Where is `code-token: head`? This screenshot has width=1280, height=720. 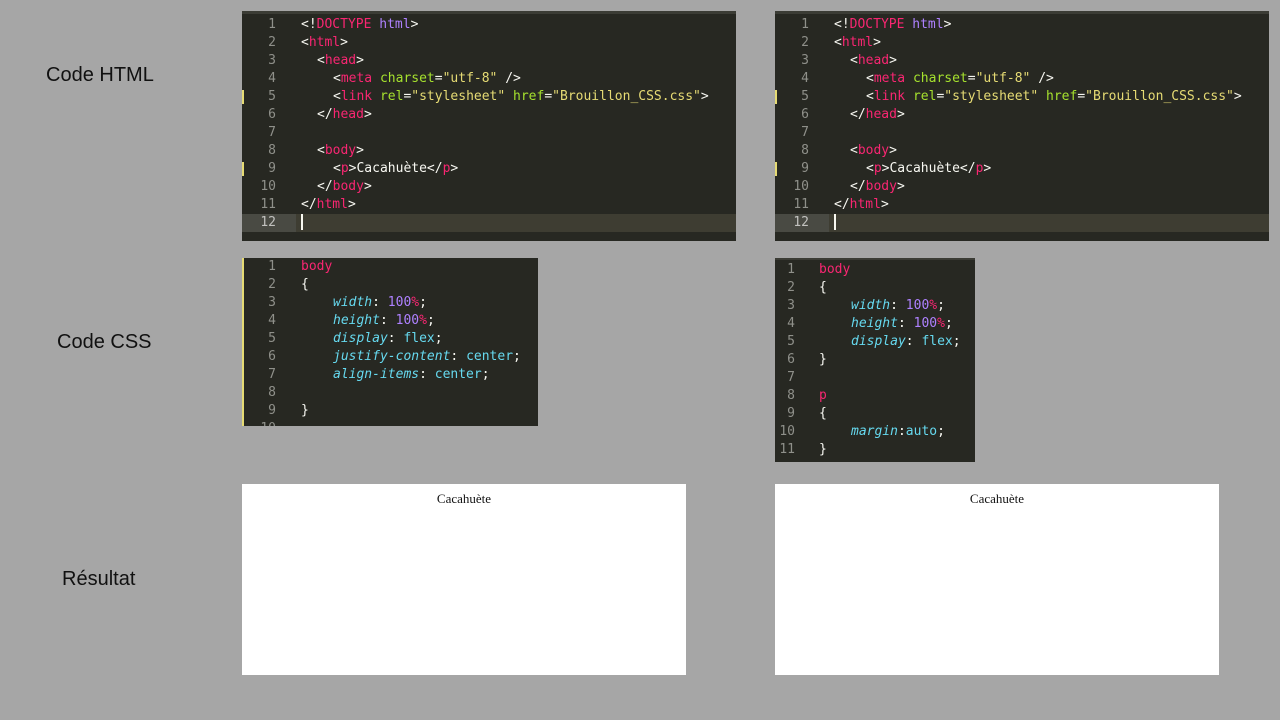
code-token: head is located at coordinates (348, 114).